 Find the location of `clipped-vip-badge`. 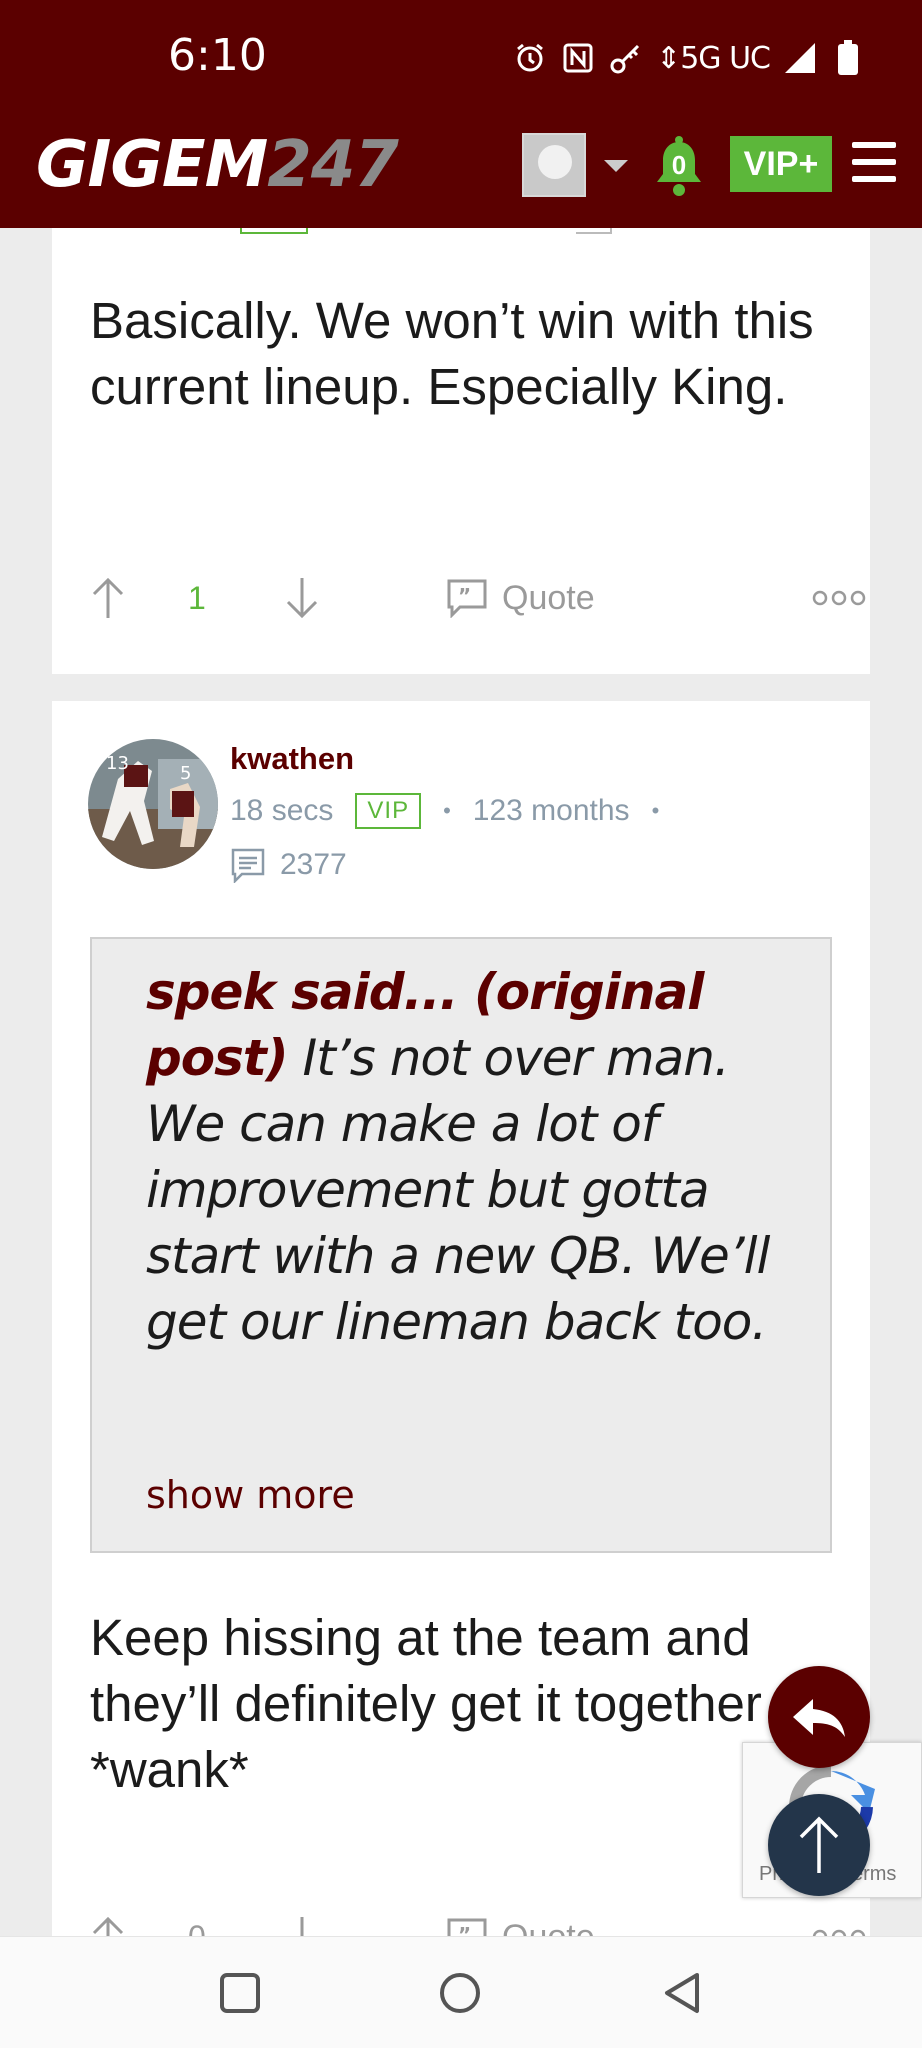

clipped-vip-badge is located at coordinates (274, 231).